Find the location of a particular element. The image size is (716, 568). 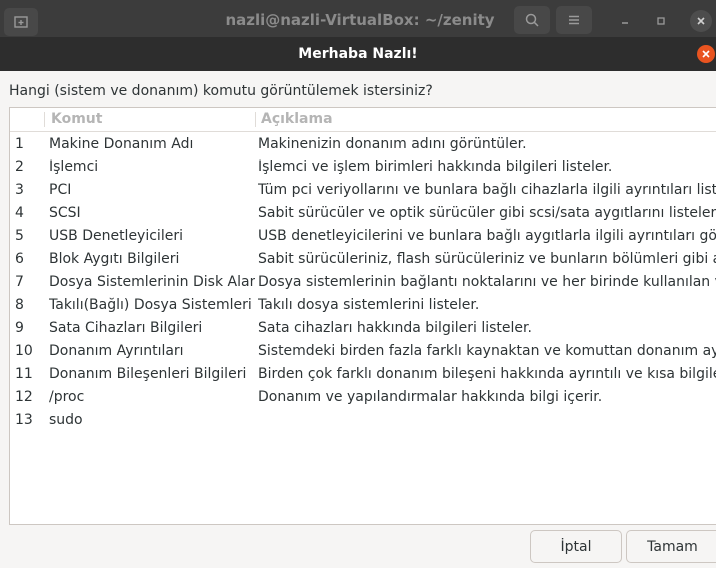

dialog-close-button is located at coordinates (706, 54).